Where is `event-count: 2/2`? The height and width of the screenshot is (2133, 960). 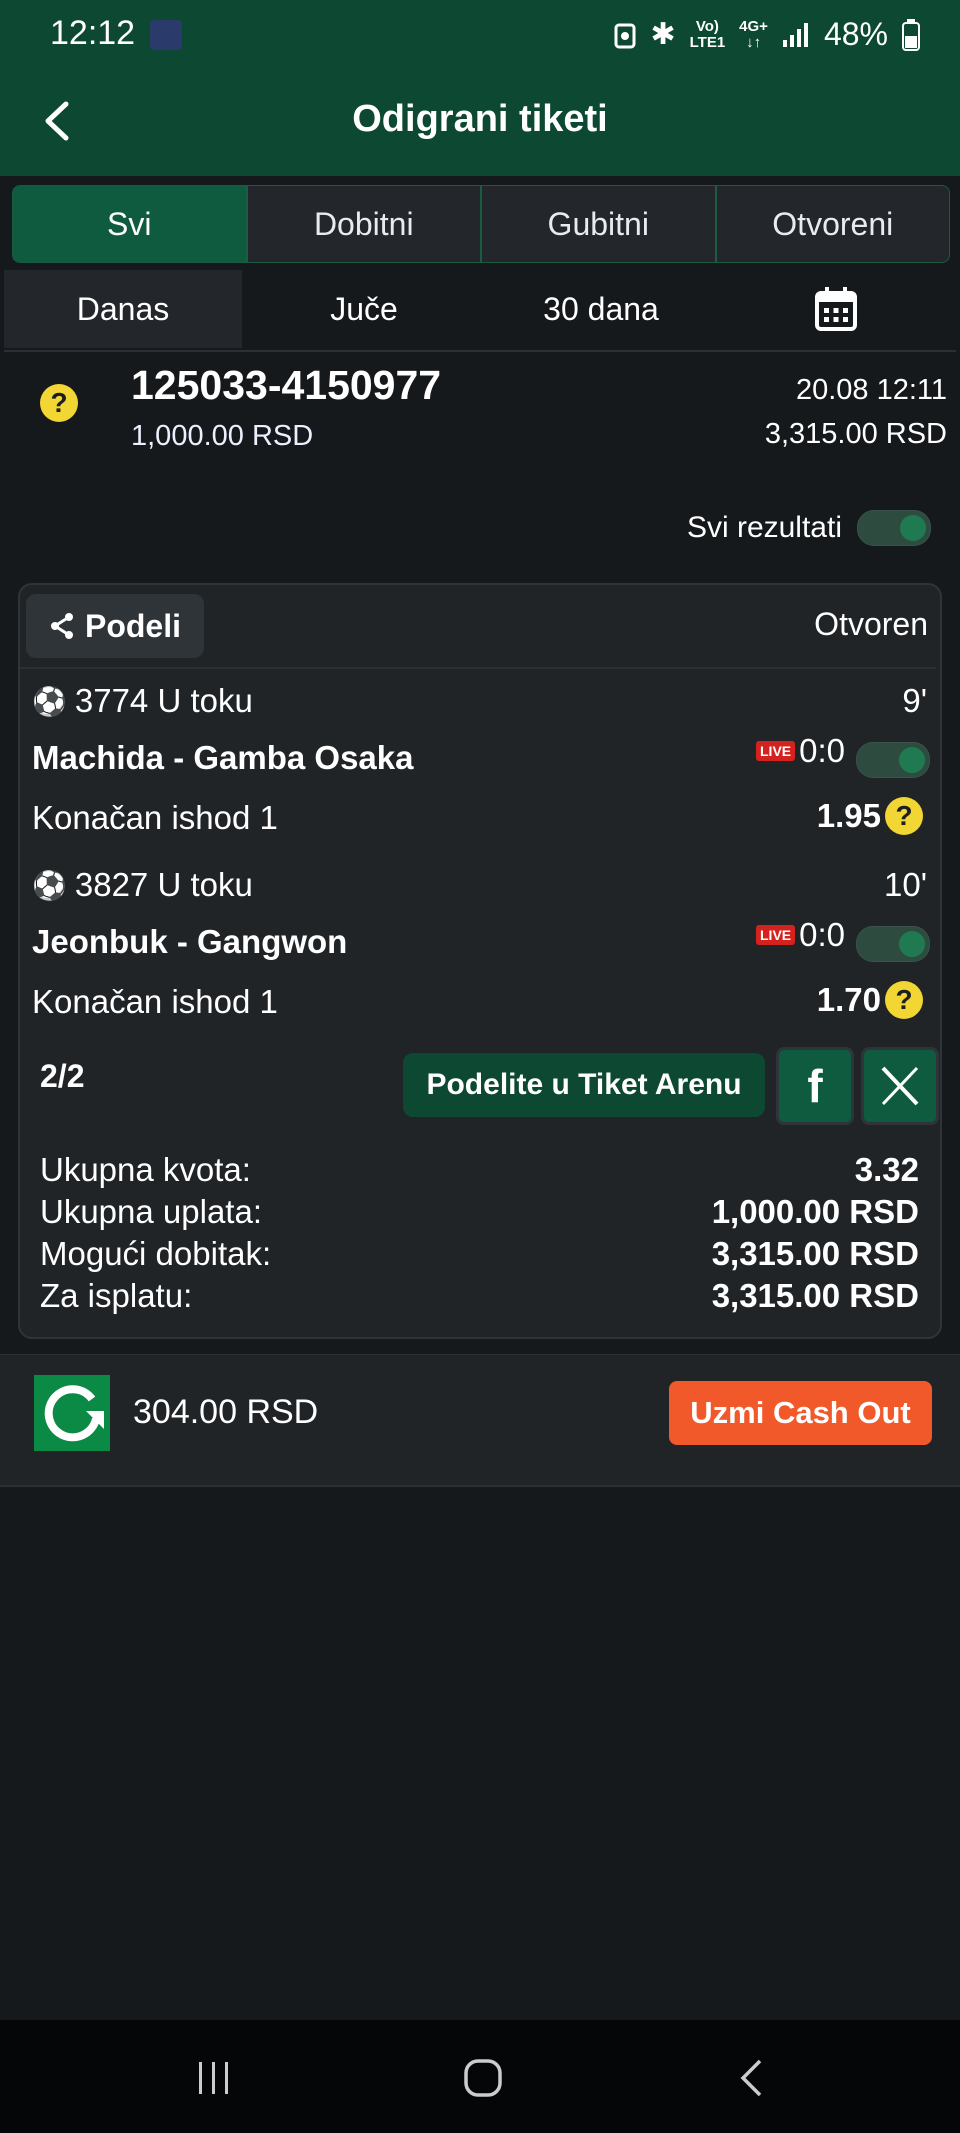 event-count: 2/2 is located at coordinates (62, 1076).